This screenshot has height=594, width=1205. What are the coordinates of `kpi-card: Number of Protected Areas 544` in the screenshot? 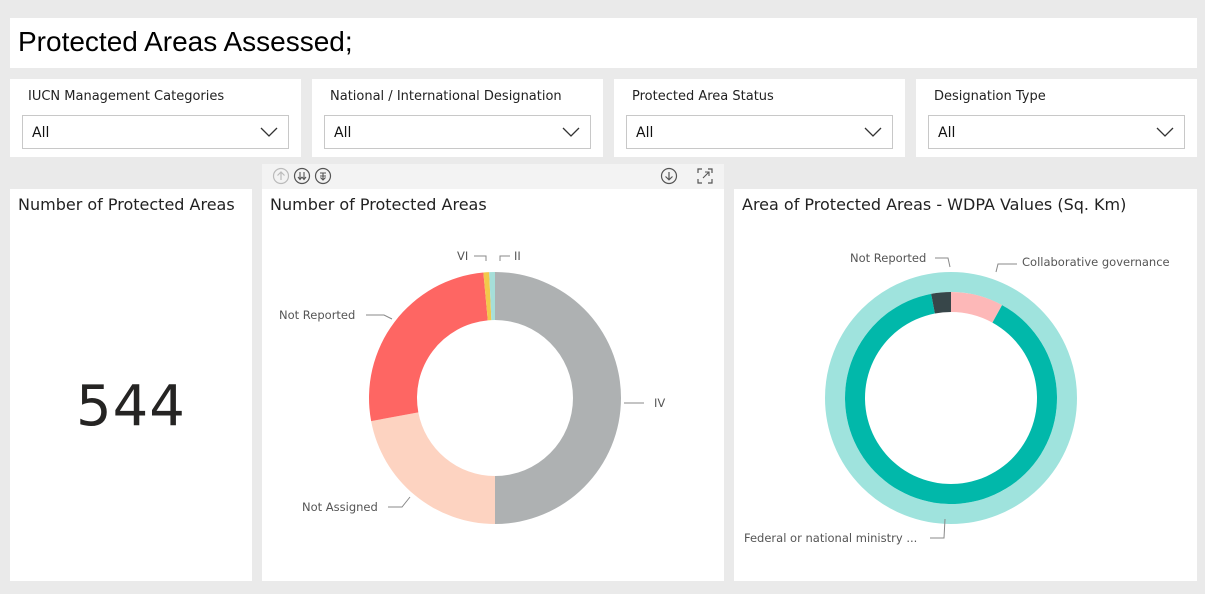 It's located at (131, 385).